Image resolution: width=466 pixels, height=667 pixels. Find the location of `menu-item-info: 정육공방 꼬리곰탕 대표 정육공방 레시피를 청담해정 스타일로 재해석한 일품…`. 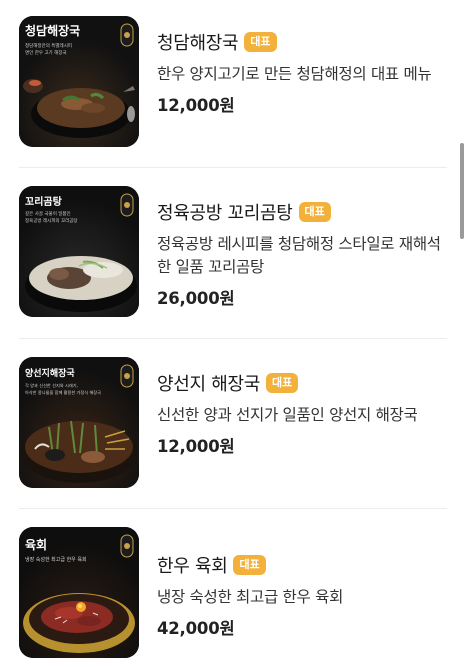

menu-item-info: 정육공방 꼬리곰탕 대표 정육공방 레시피를 청담해정 스타일로 재해석한 일품… is located at coordinates (302, 254).